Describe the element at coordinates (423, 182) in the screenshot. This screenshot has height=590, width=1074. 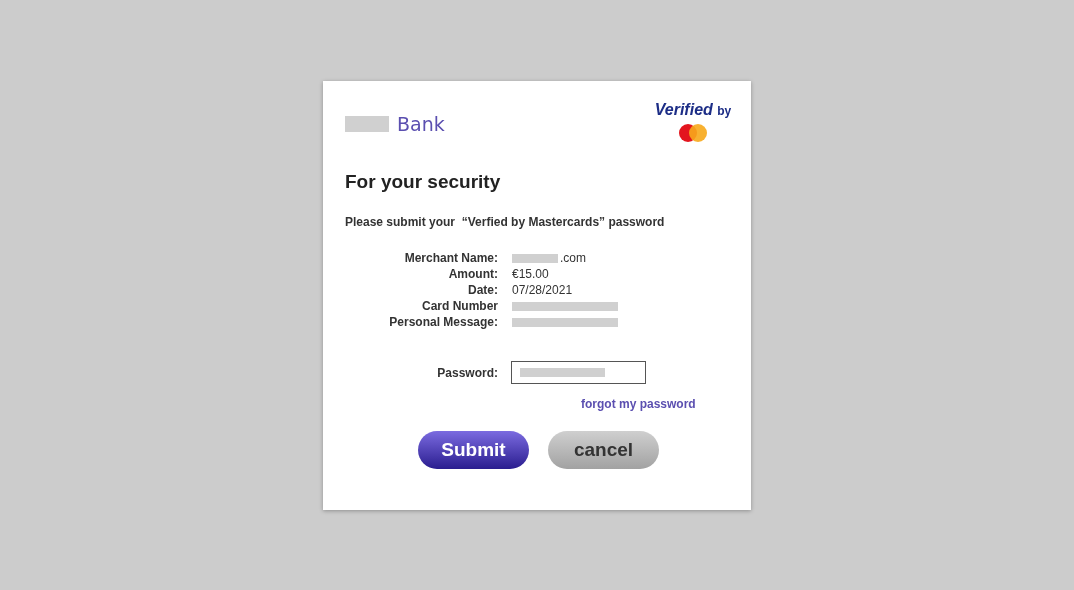
I see `heading: For your security` at that location.